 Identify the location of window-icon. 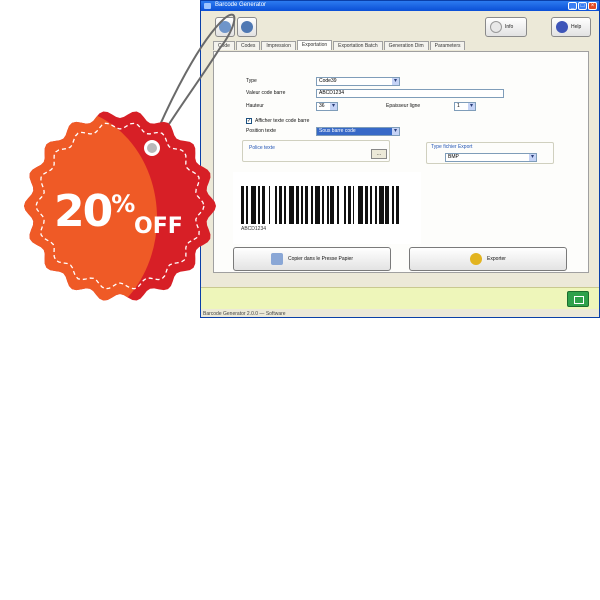
(496, 27).